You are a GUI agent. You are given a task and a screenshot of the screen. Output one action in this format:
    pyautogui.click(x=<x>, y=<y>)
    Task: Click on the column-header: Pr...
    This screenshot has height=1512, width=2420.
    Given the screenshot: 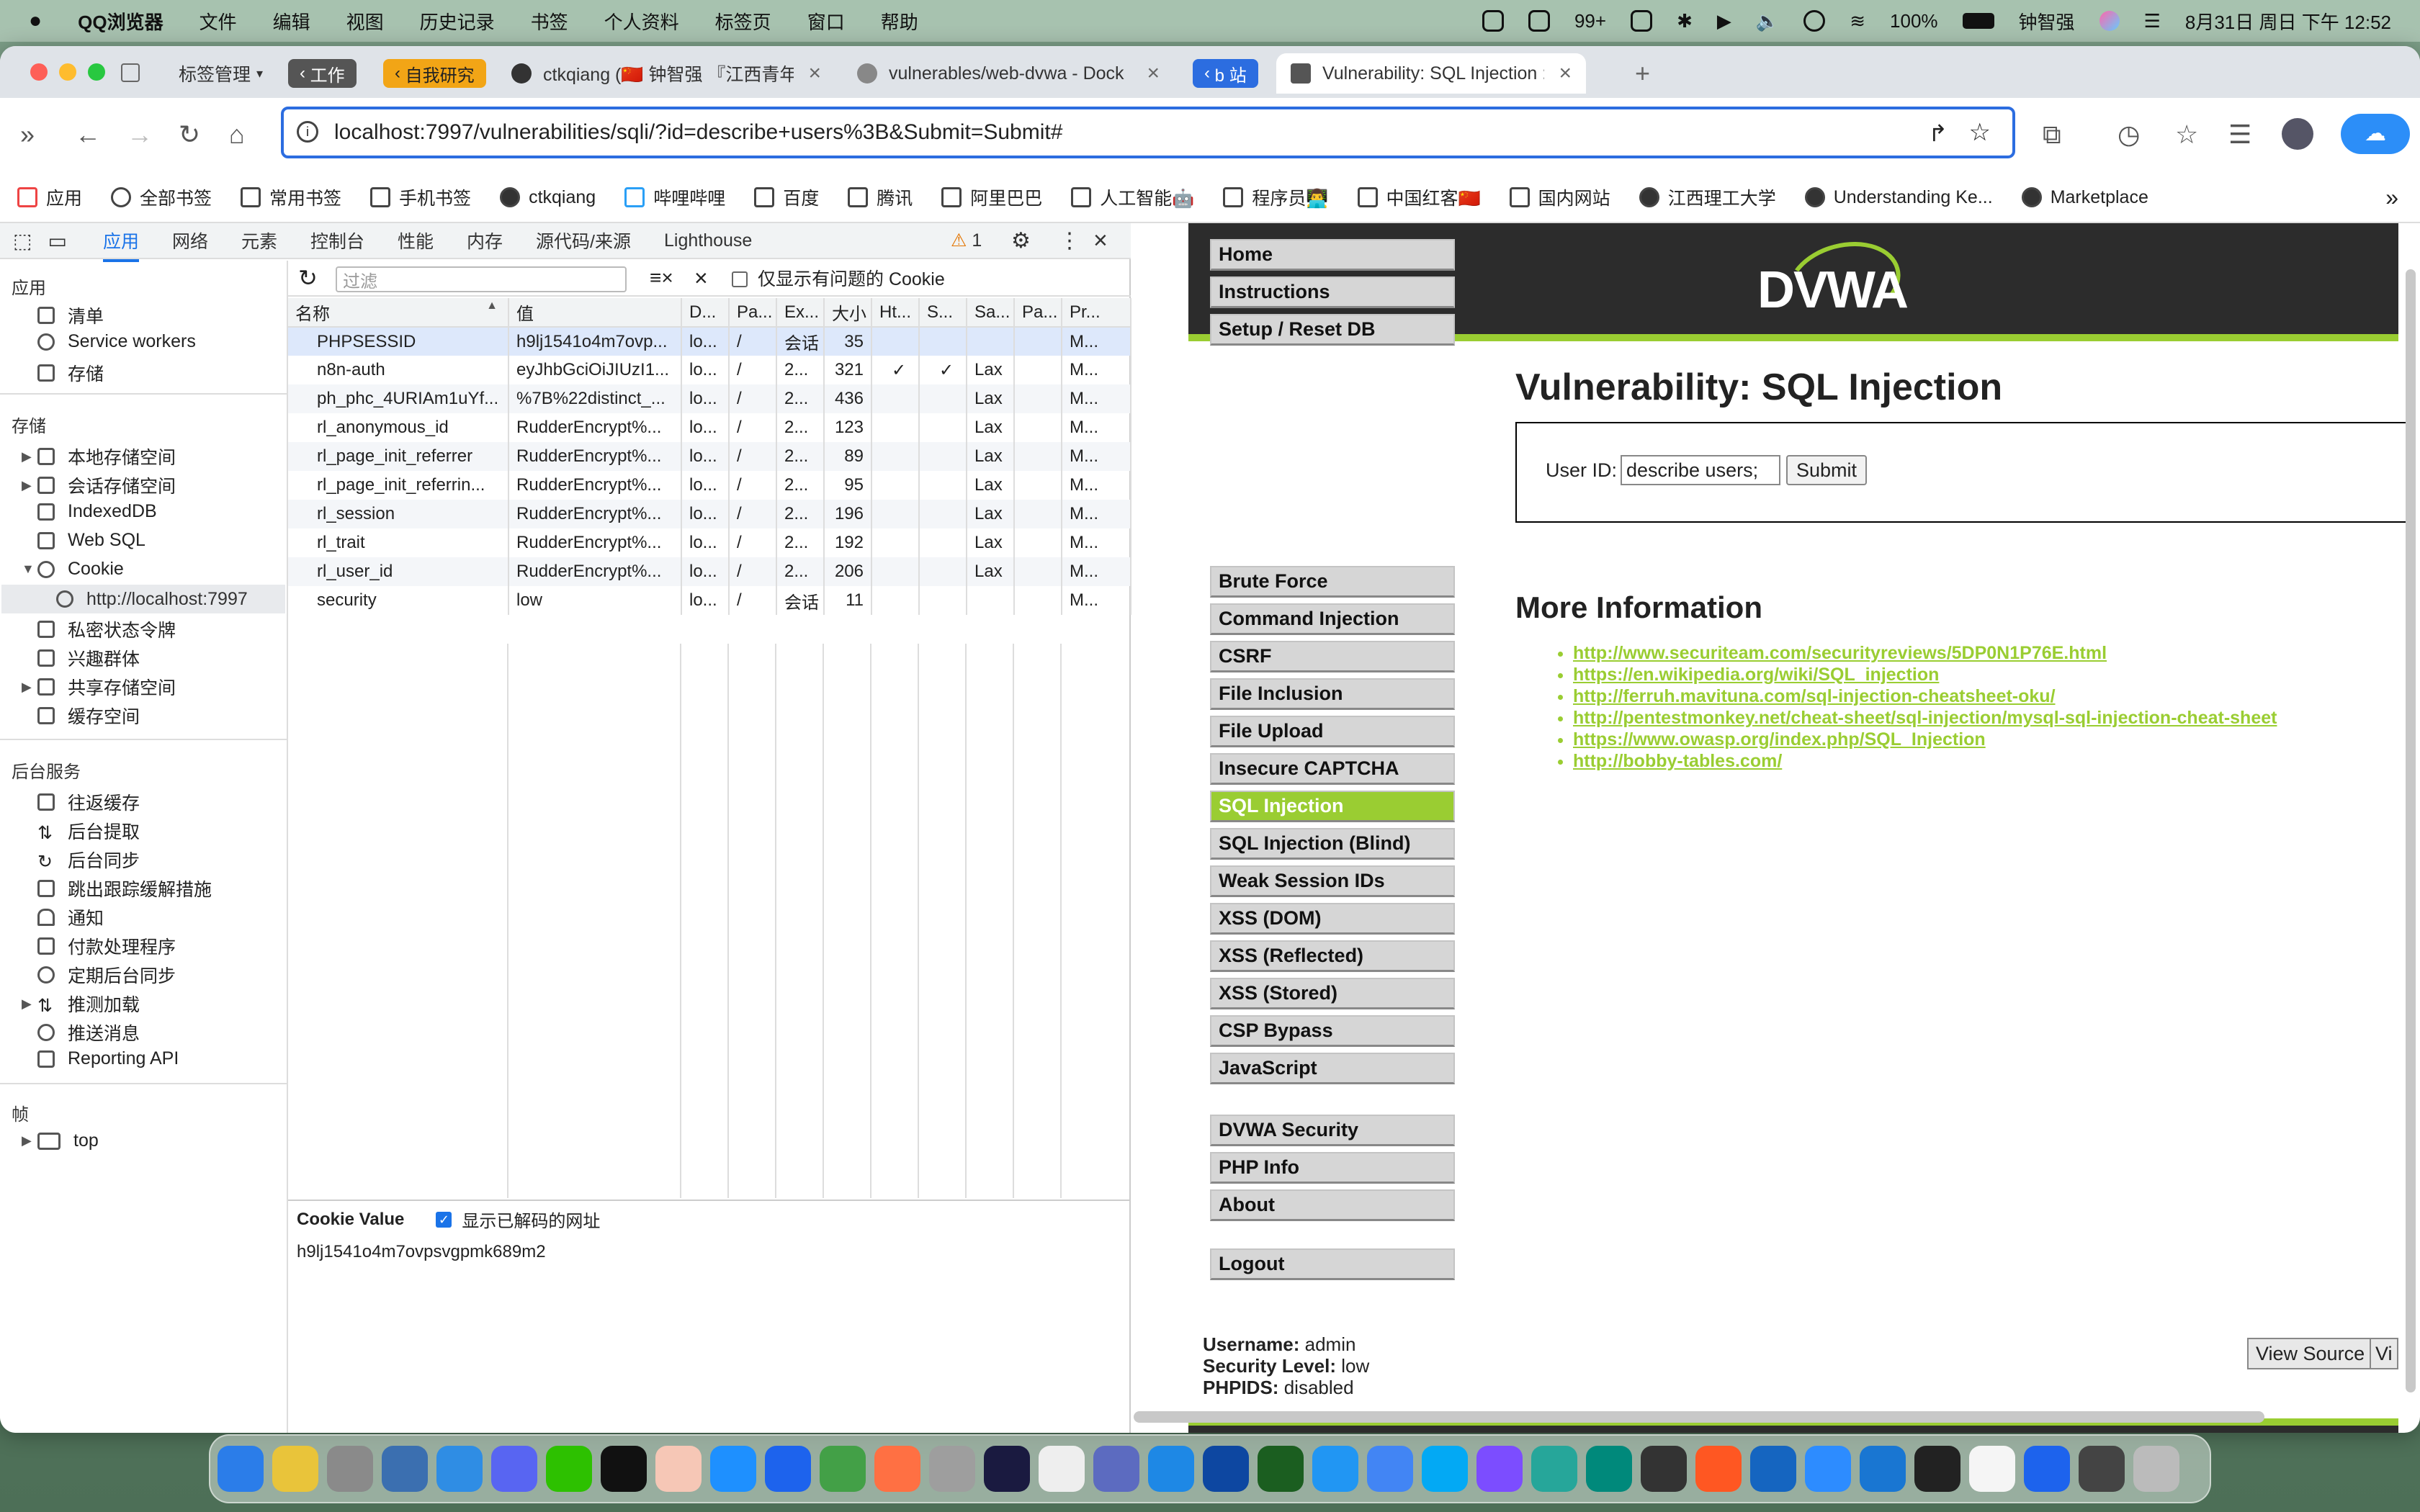 What is the action you would take?
    pyautogui.click(x=1096, y=313)
    